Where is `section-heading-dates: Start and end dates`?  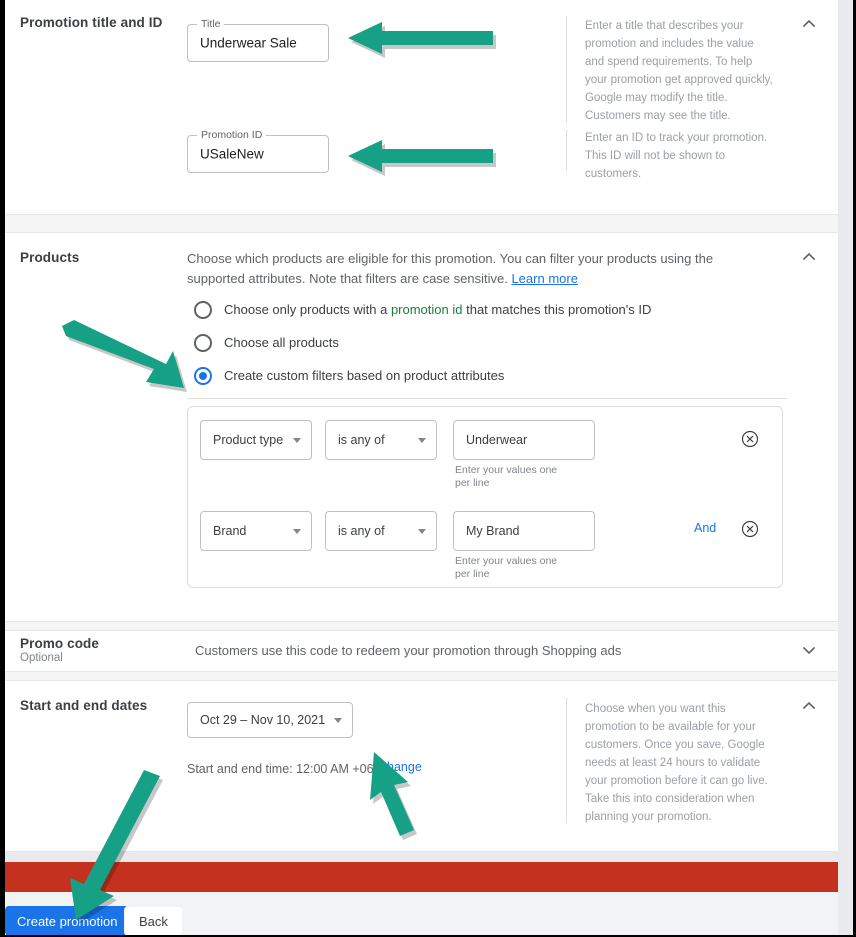 section-heading-dates: Start and end dates is located at coordinates (84, 705).